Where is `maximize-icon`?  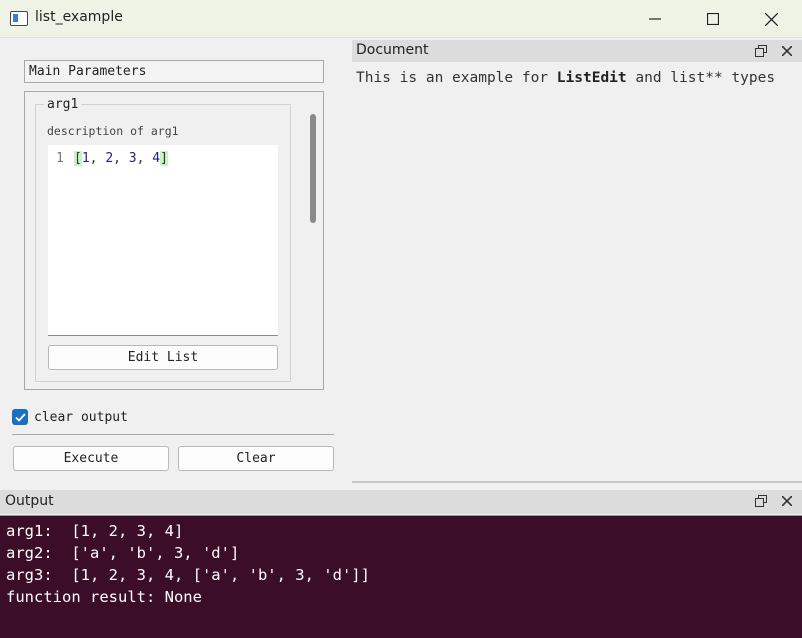 maximize-icon is located at coordinates (713, 19).